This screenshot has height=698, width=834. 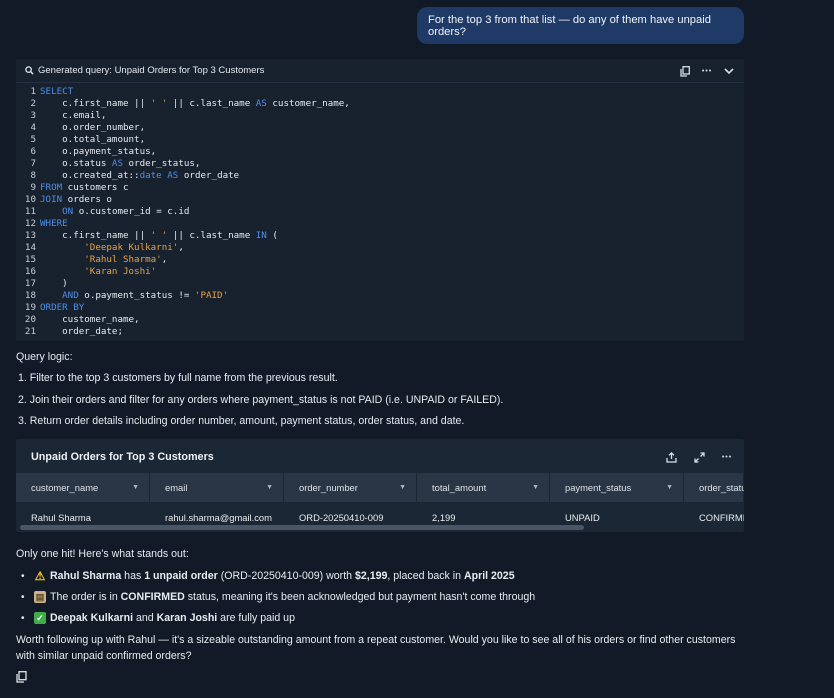 I want to click on column-header-label: order_status, so click(x=721, y=487).